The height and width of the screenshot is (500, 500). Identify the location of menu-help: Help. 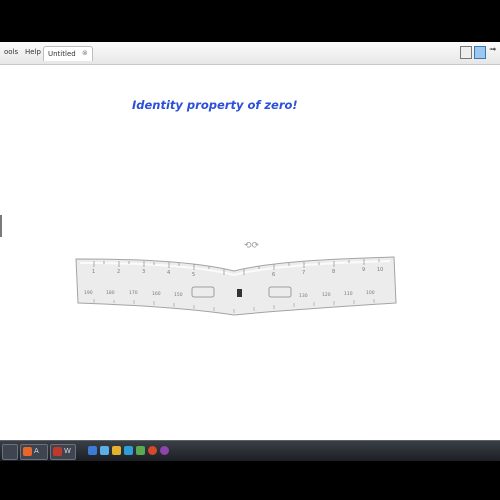
(33, 52).